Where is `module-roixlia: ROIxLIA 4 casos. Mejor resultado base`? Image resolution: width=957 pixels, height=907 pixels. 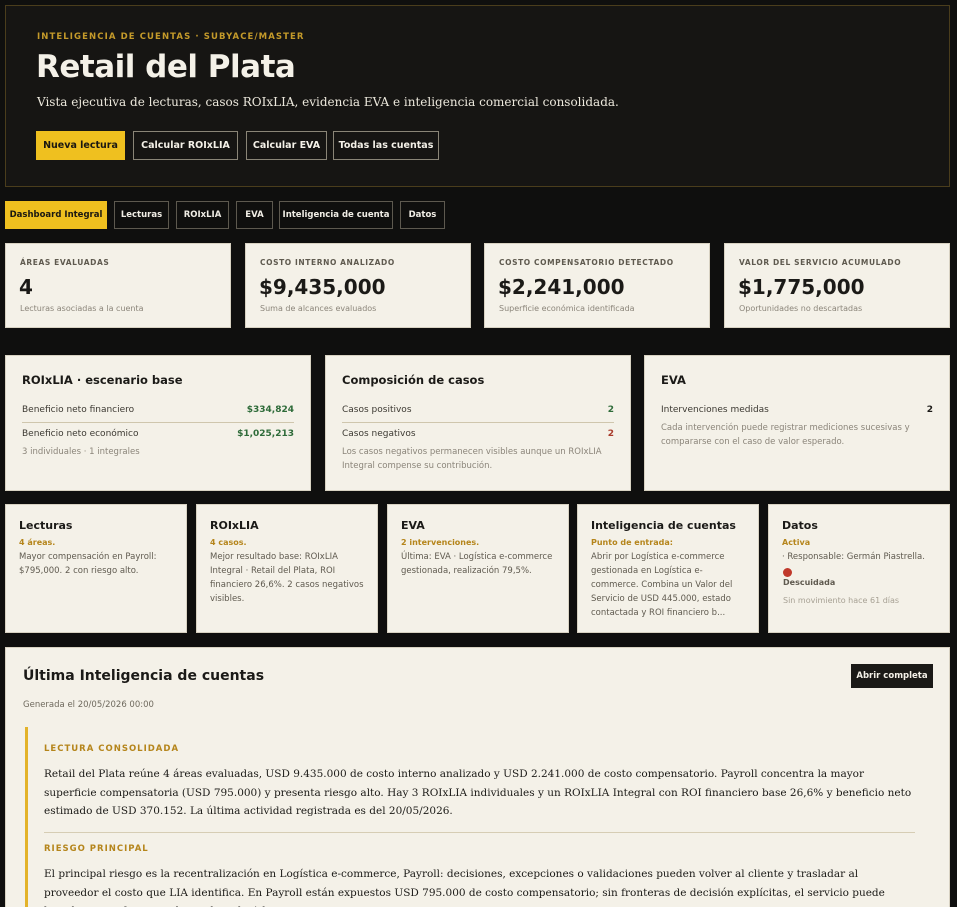 module-roixlia: ROIxLIA 4 casos. Mejor resultado base is located at coordinates (287, 568).